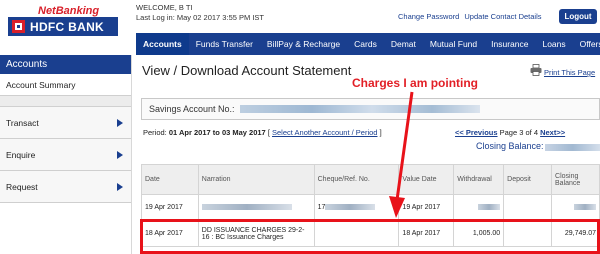  Describe the element at coordinates (553, 44) in the screenshot. I see `tab-loans: Loans` at that location.